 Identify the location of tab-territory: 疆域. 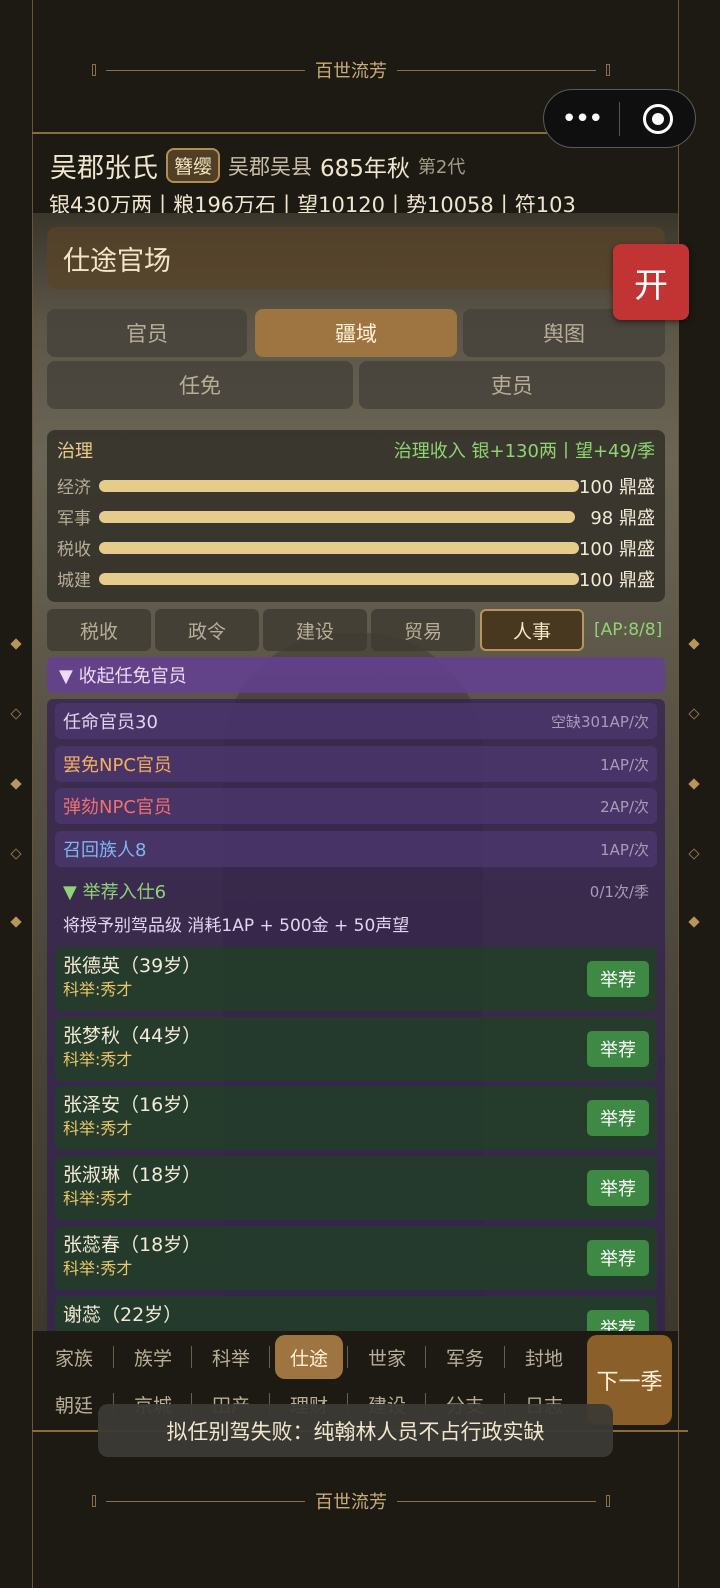
(356, 333).